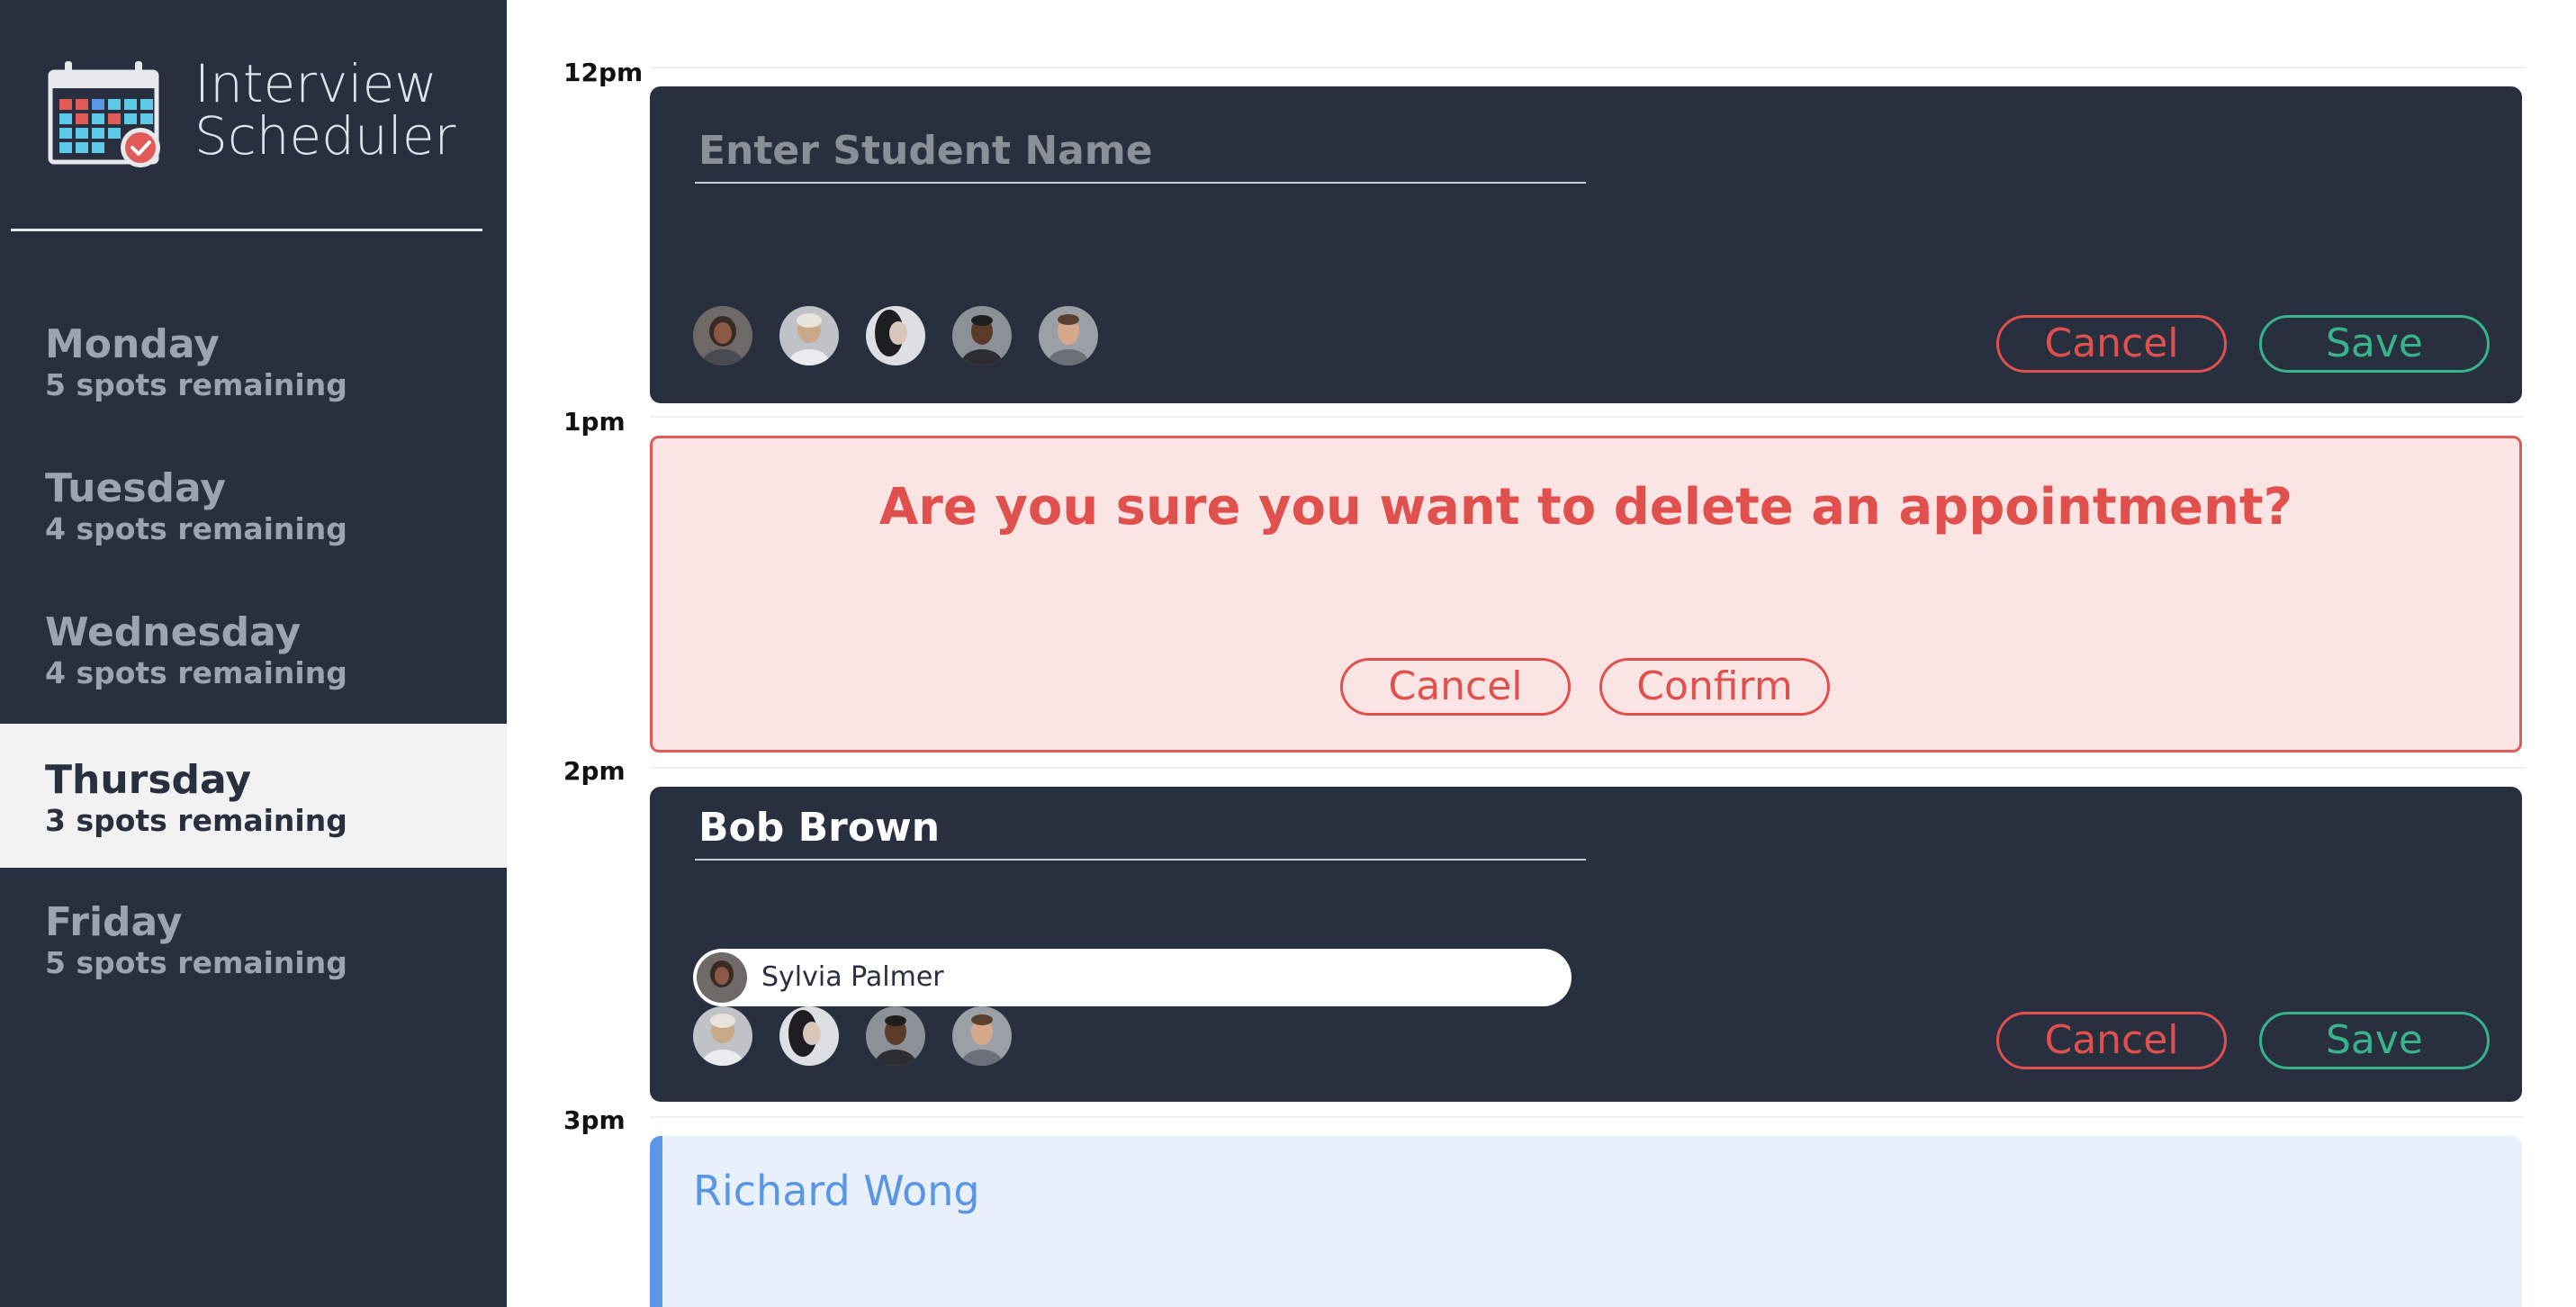 The image size is (2576, 1307). Describe the element at coordinates (594, 422) in the screenshot. I see `time-label-1pm: 1pm` at that location.